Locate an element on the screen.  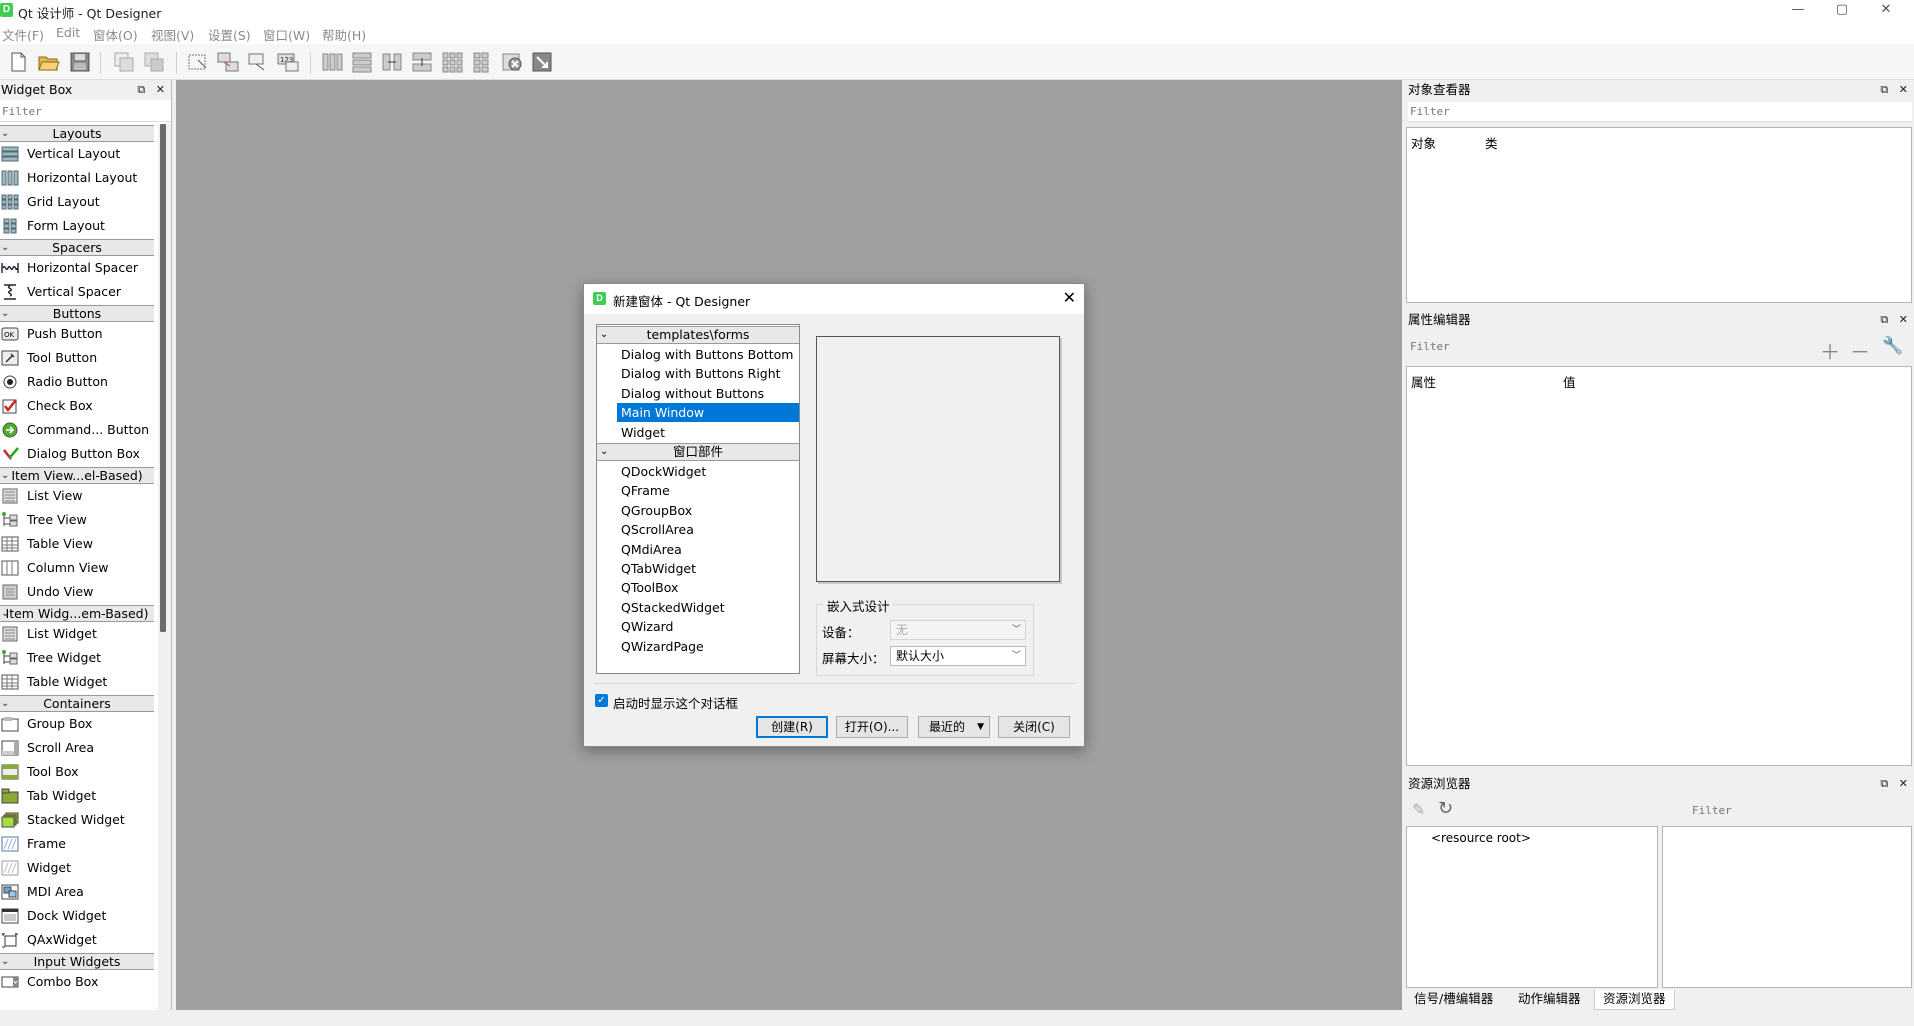
open-folder-icon is located at coordinates (48, 62).